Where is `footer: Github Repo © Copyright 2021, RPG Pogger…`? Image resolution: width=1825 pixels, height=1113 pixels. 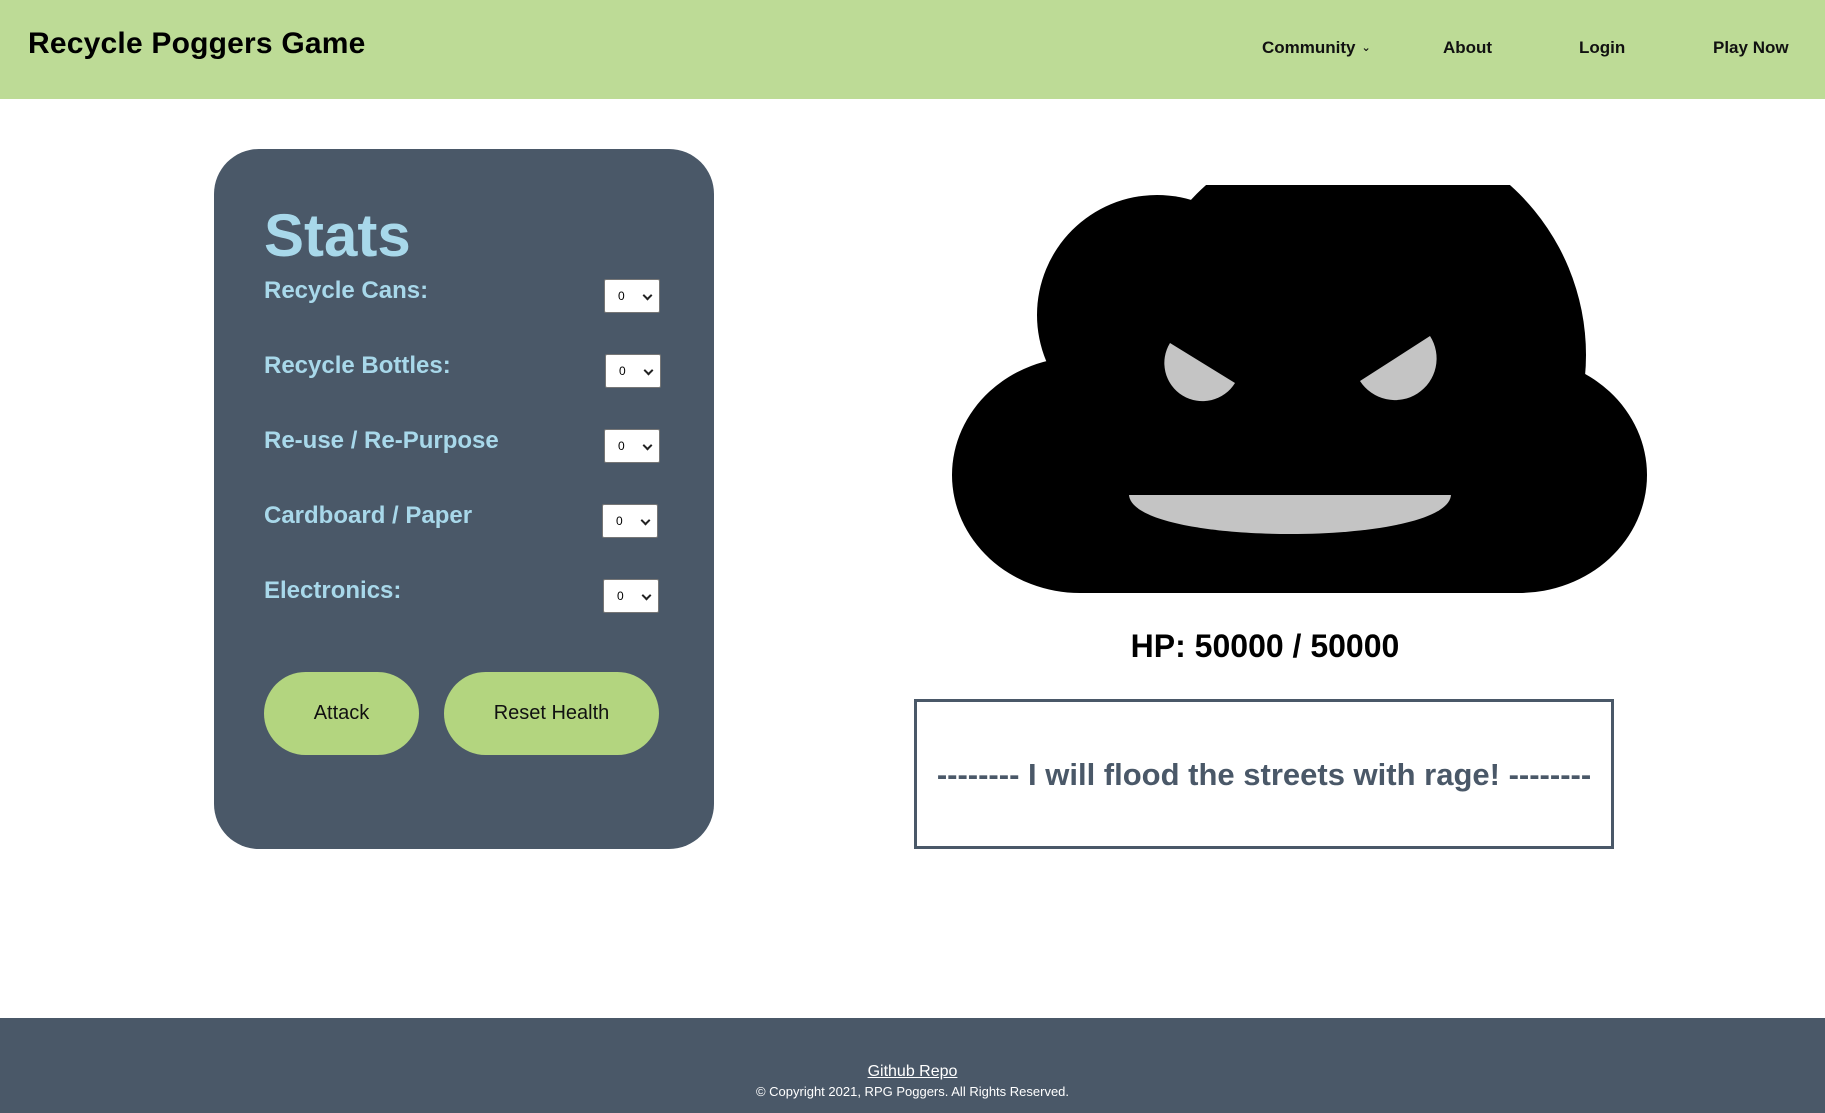
footer: Github Repo © Copyright 2021, RPG Pogger… is located at coordinates (912, 1065).